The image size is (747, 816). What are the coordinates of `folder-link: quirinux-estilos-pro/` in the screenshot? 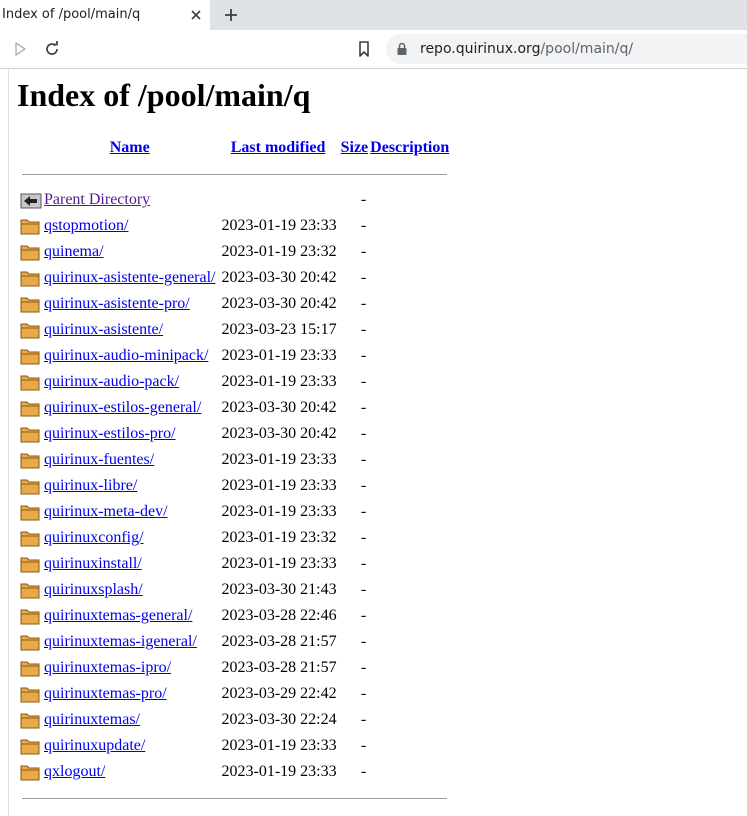 It's located at (110, 433).